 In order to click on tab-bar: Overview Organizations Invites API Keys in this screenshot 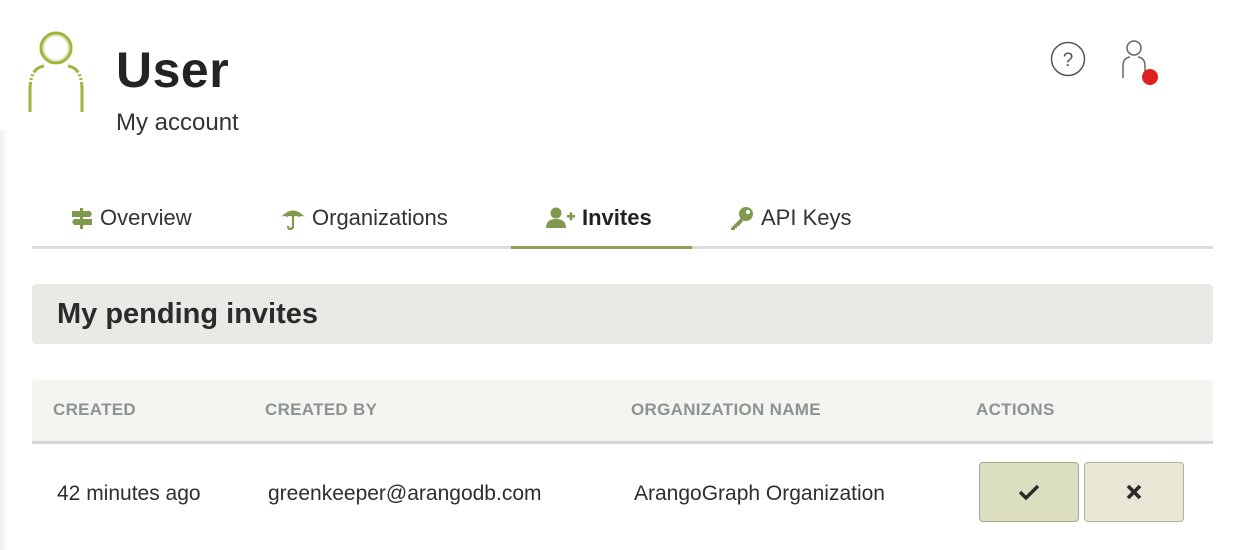, I will do `click(622, 219)`.